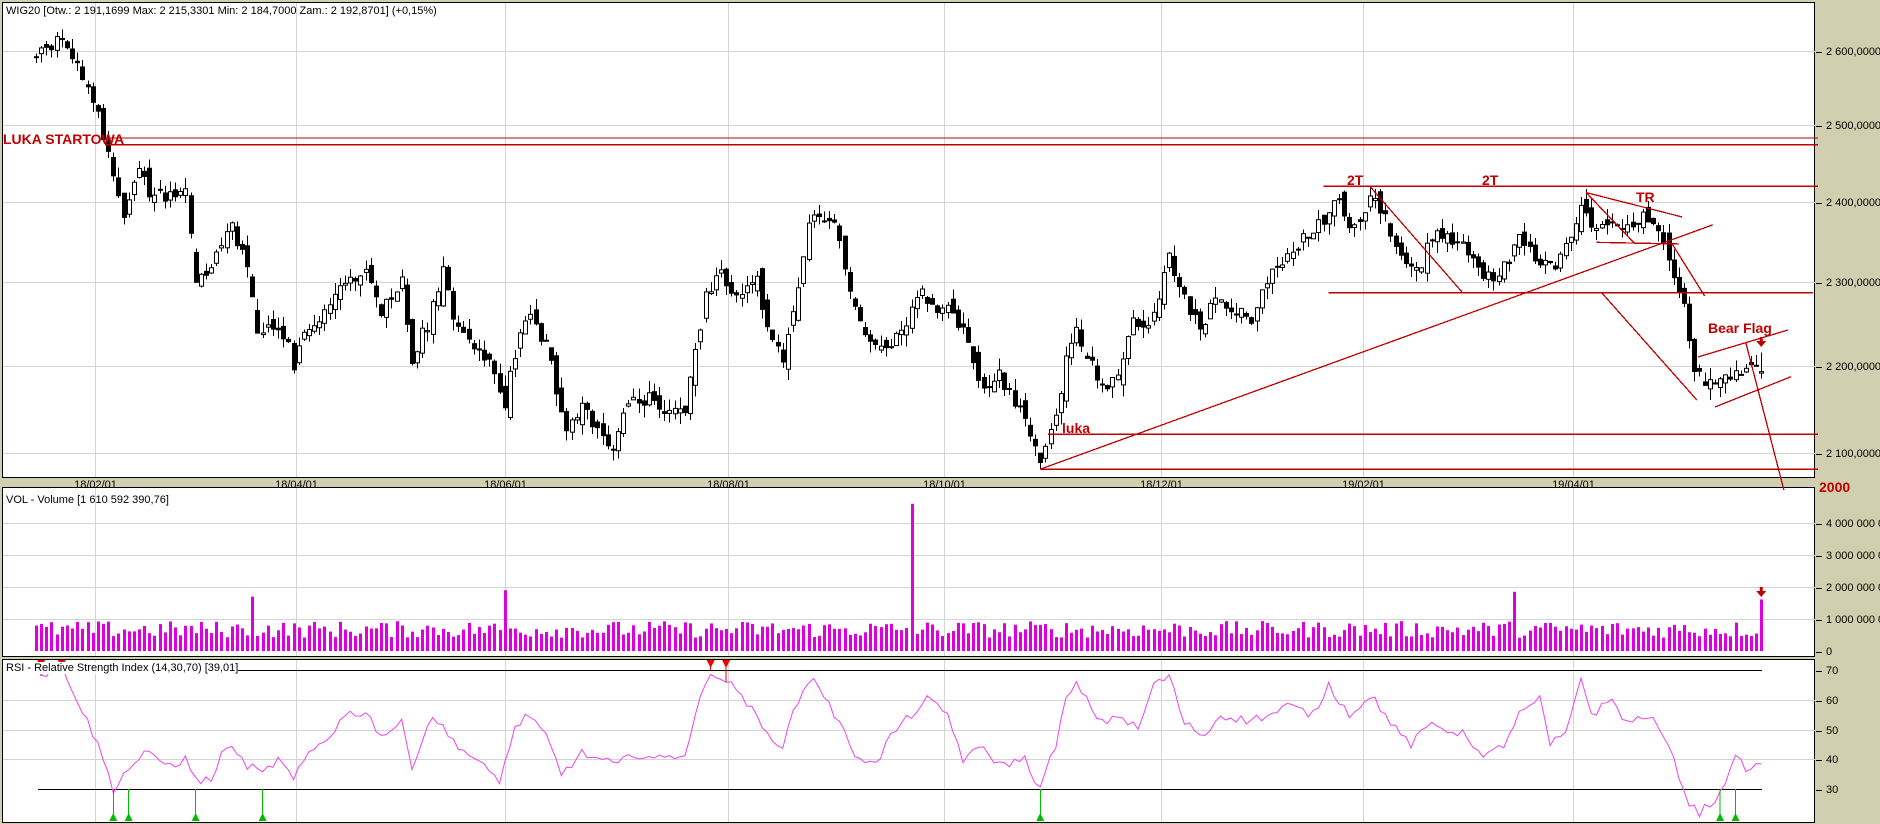 Image resolution: width=1880 pixels, height=824 pixels. Describe the element at coordinates (262, 817) in the screenshot. I see `buy-signal-triangle-icon` at that location.